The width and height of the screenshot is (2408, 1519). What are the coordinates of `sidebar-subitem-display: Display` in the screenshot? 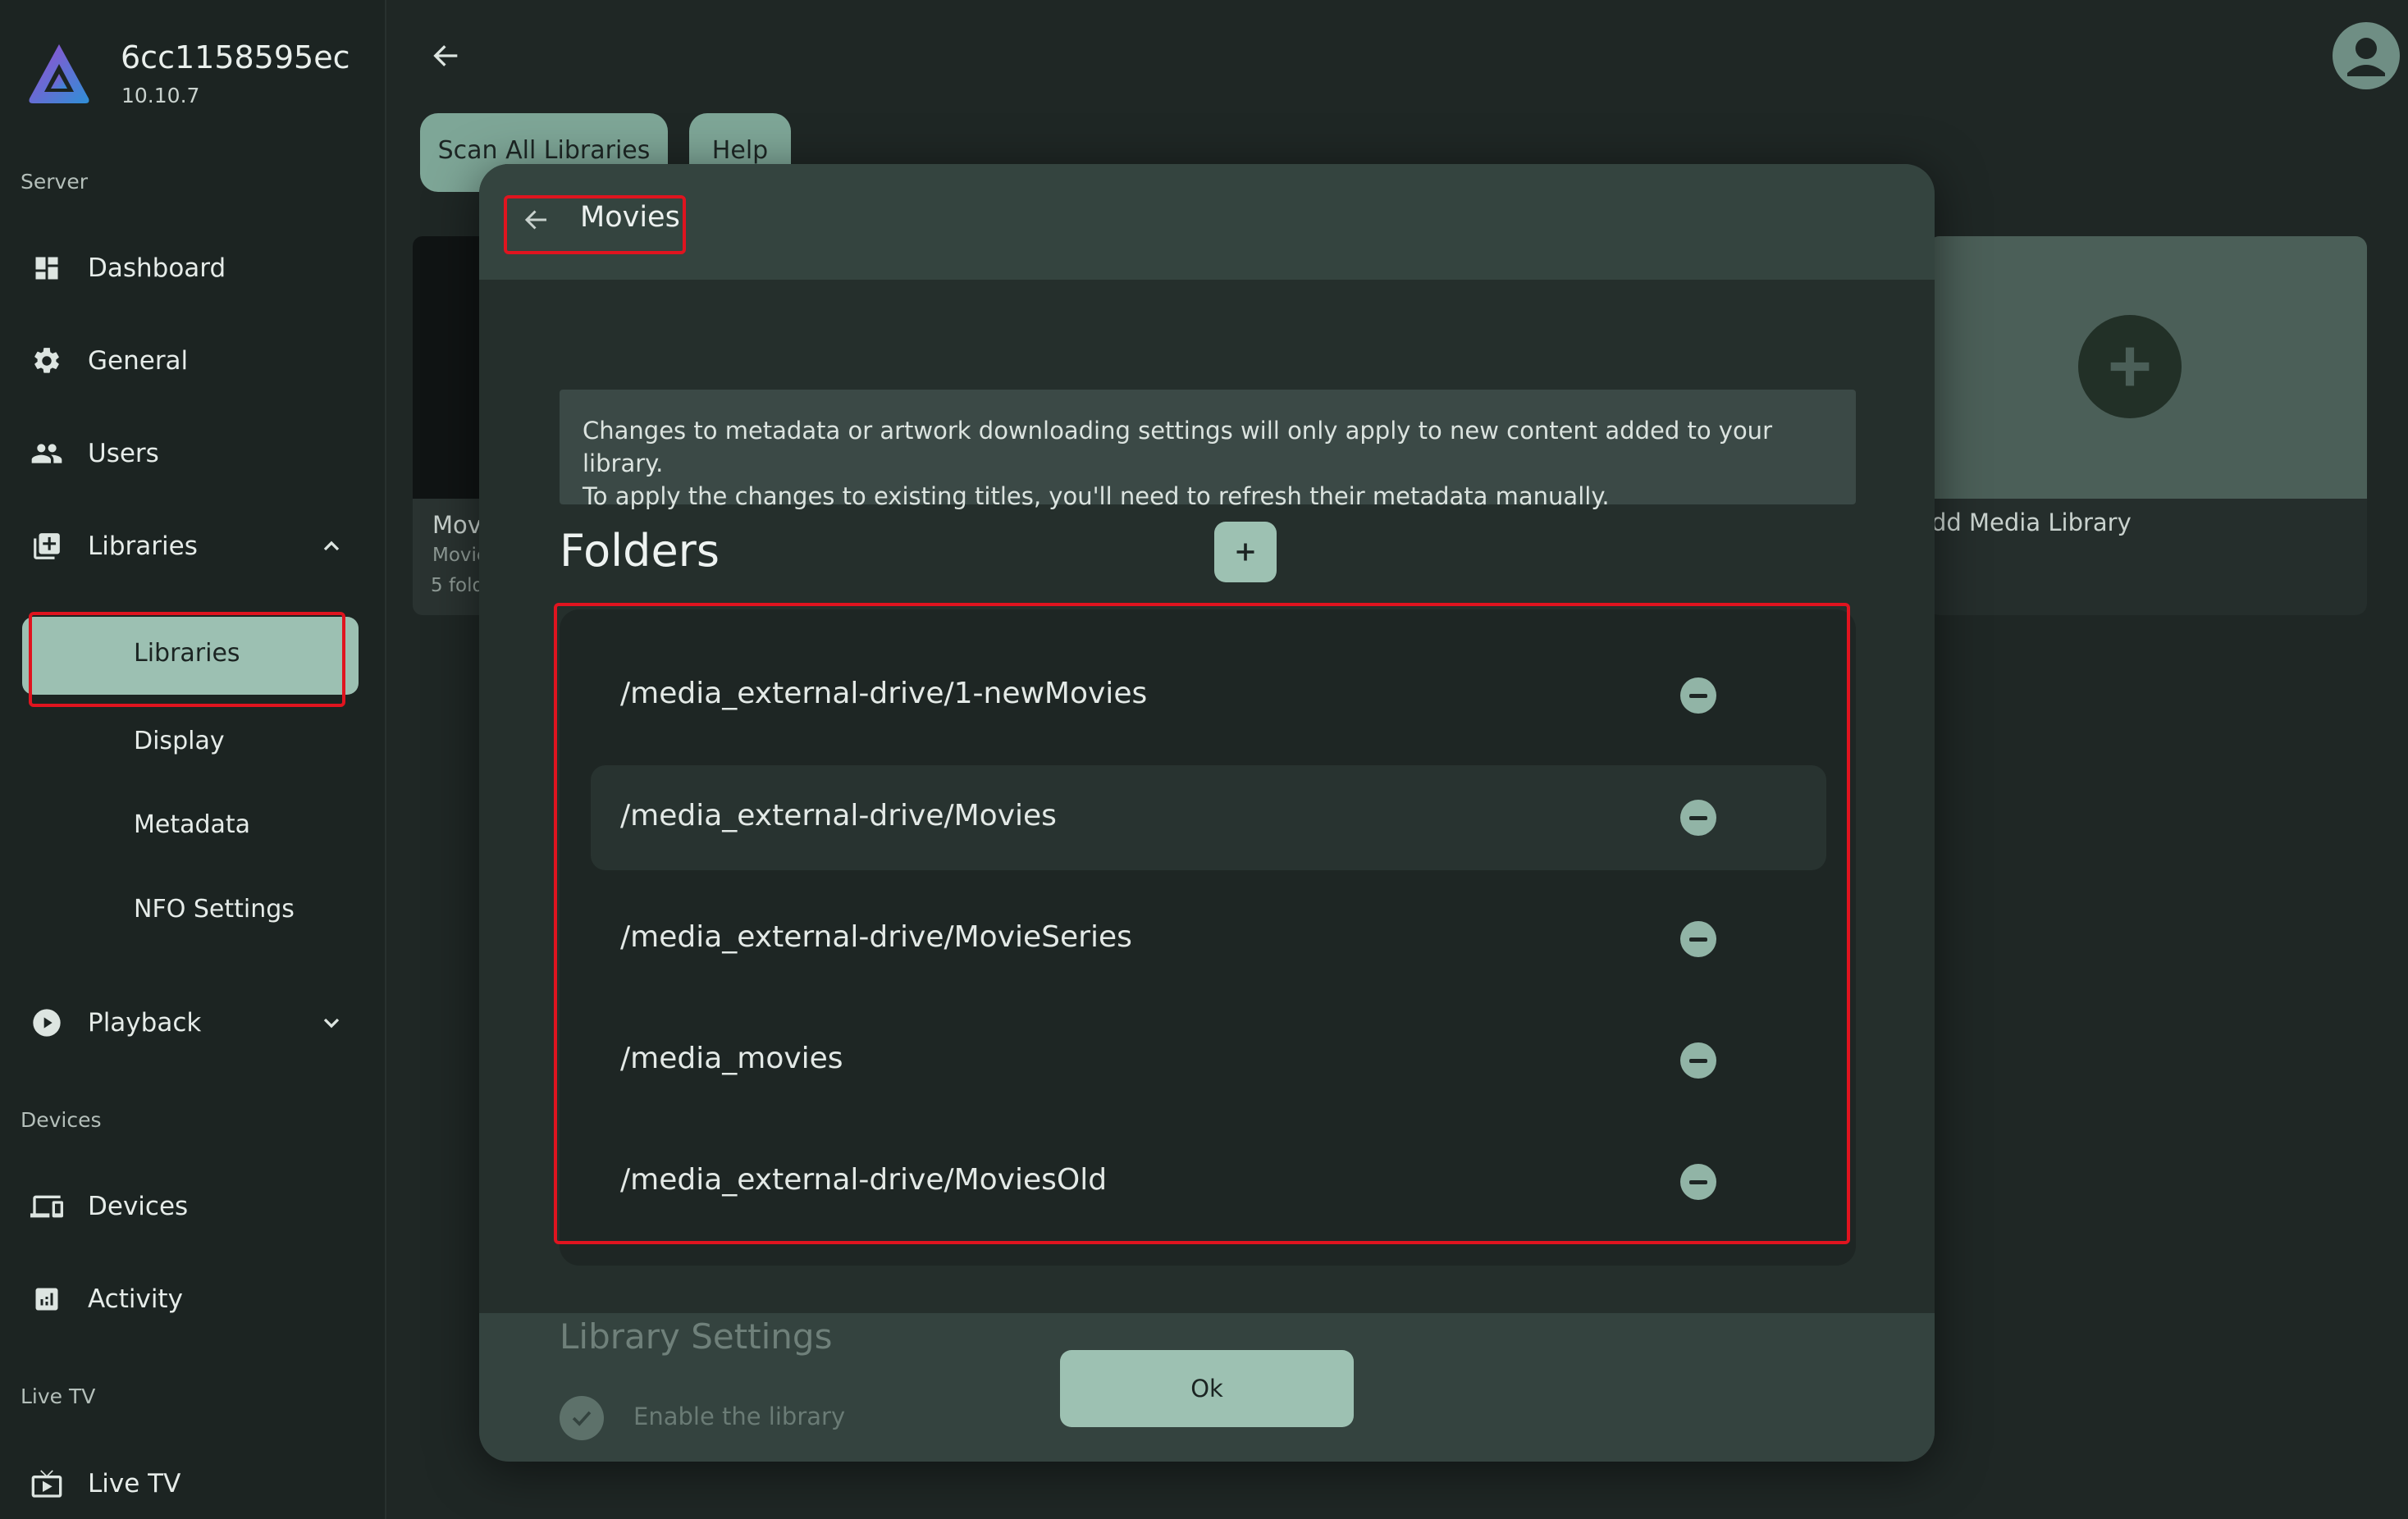 It's located at (179, 741).